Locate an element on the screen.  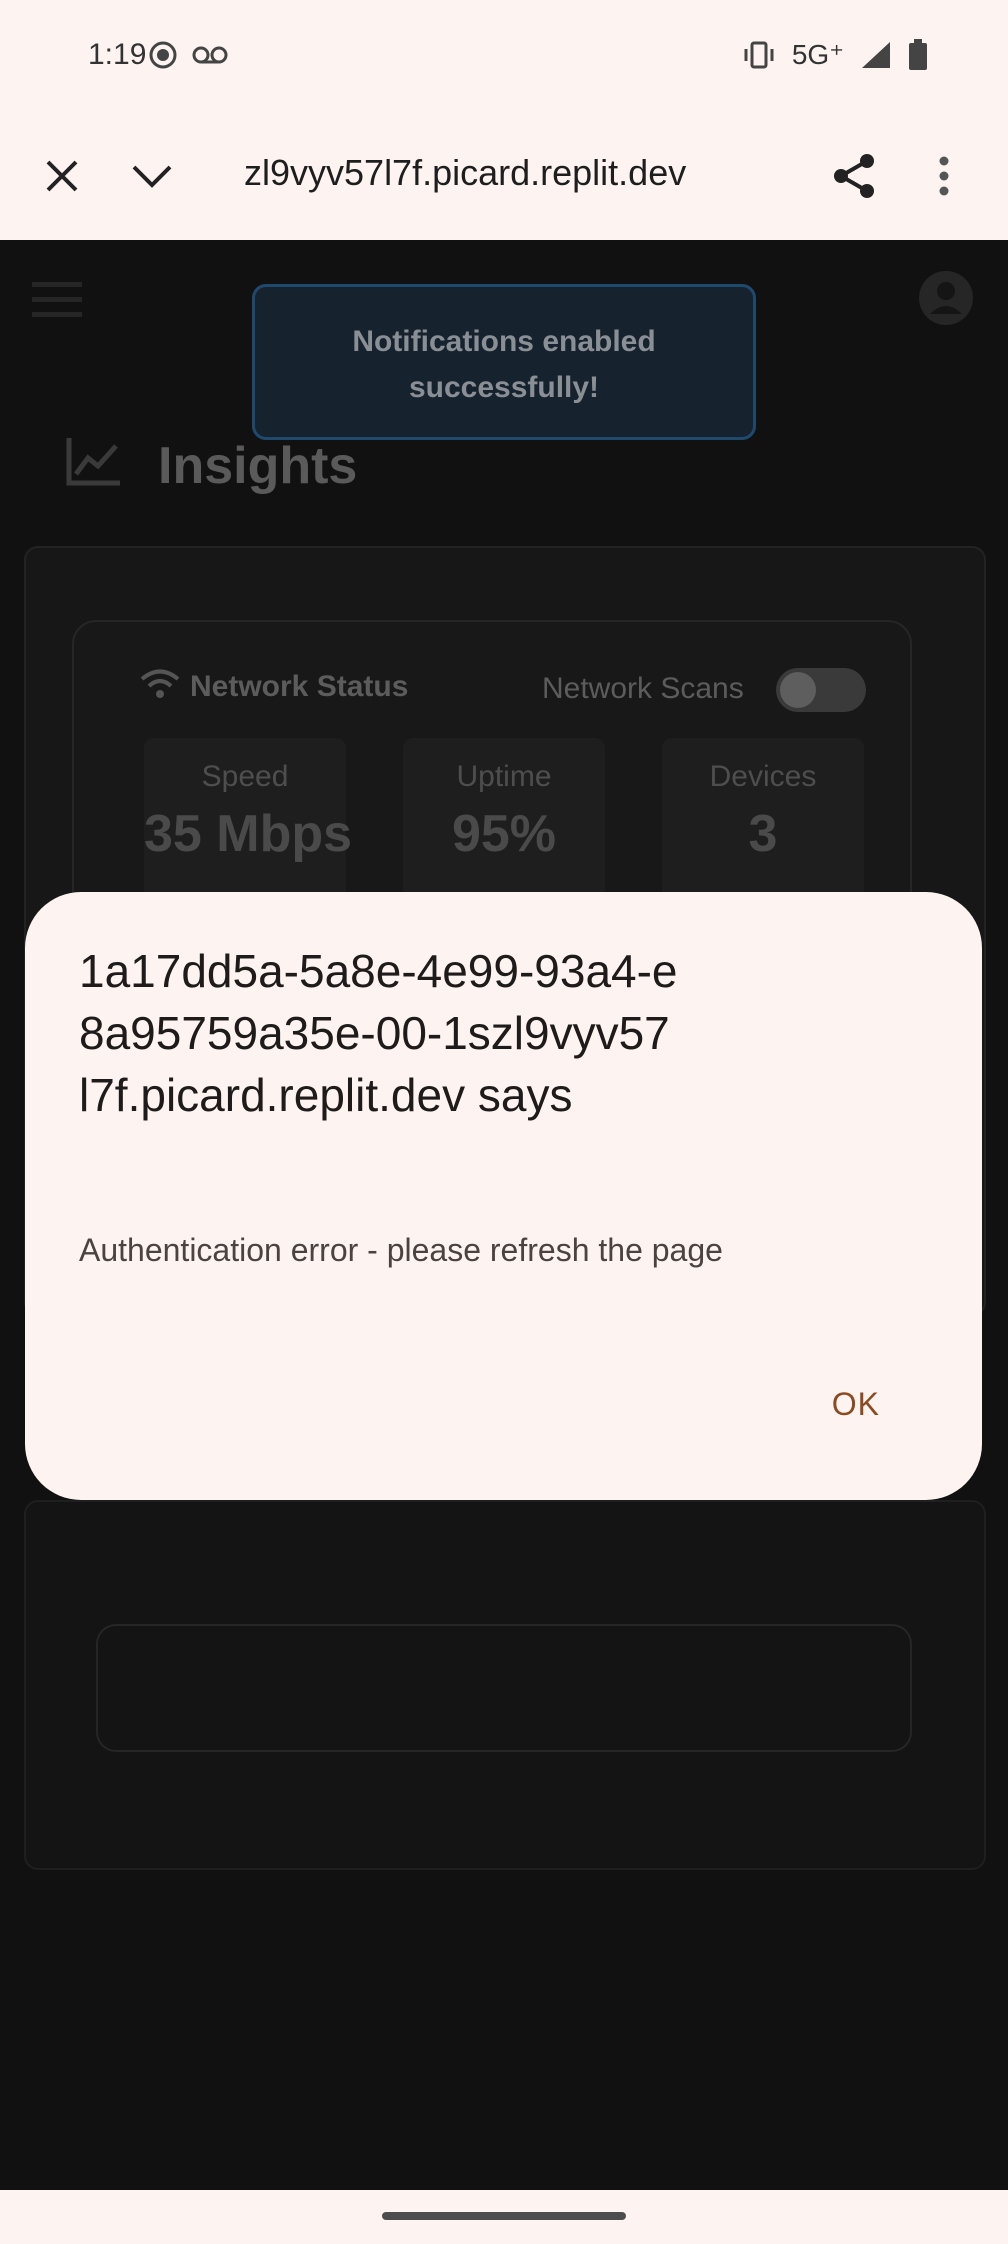
screen-record-icon is located at coordinates (163, 55).